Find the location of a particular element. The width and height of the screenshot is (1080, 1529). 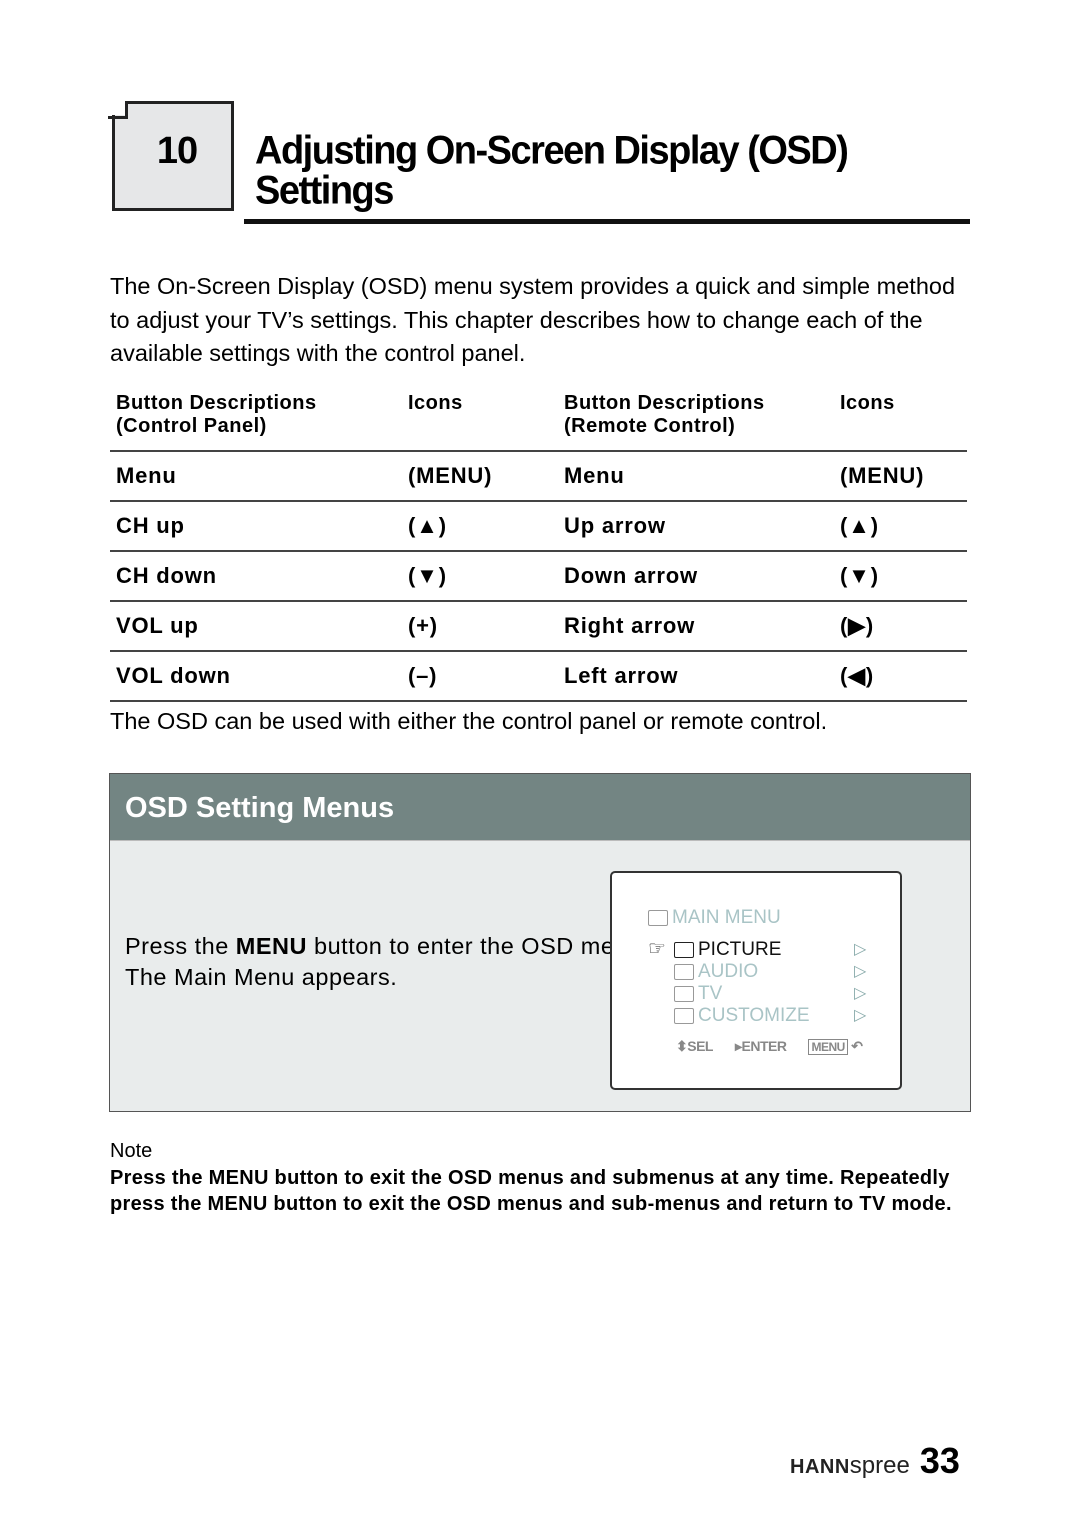

chapter-number: 10 is located at coordinates (177, 151).